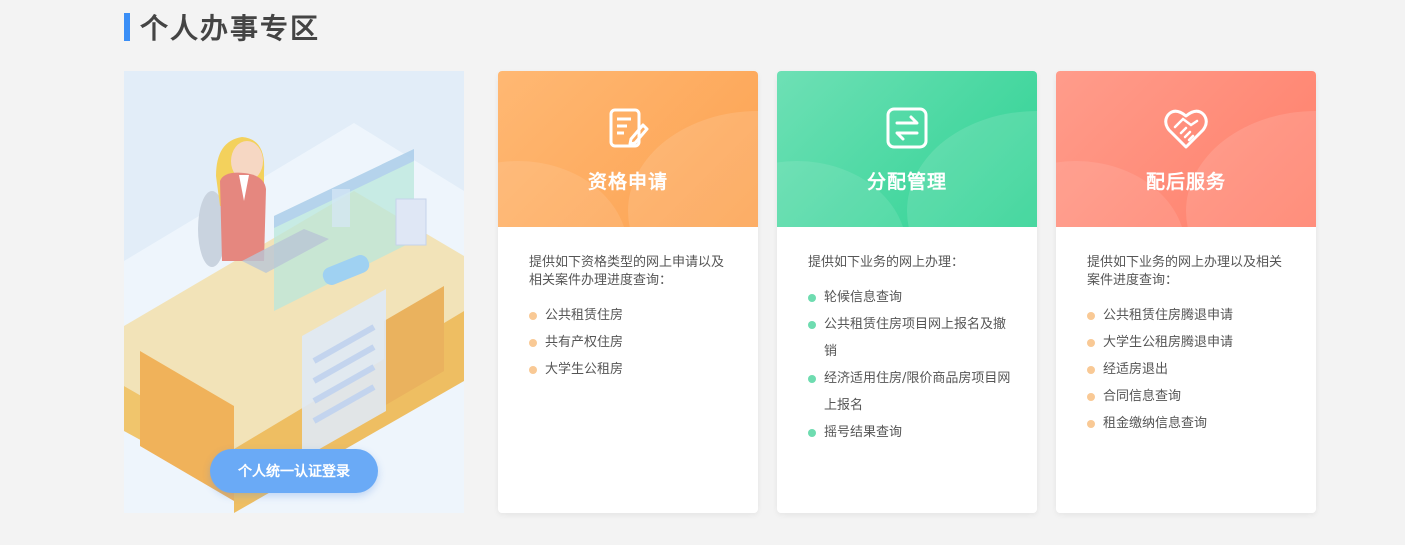 This screenshot has height=545, width=1405. I want to click on card-title: 资格申请, so click(627, 182).